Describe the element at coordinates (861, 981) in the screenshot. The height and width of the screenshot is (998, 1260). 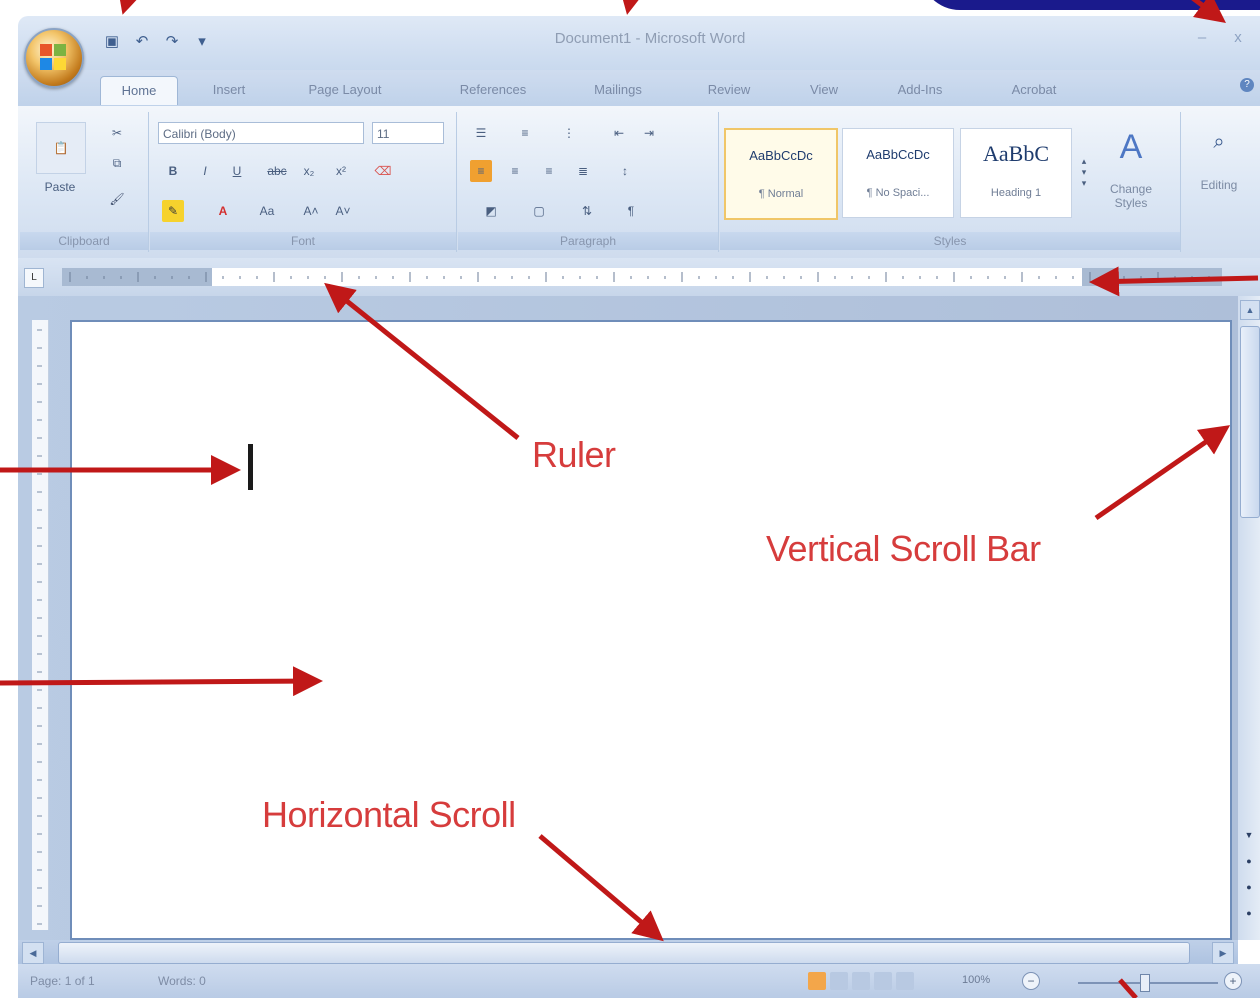
I see `web-layout-icon` at that location.